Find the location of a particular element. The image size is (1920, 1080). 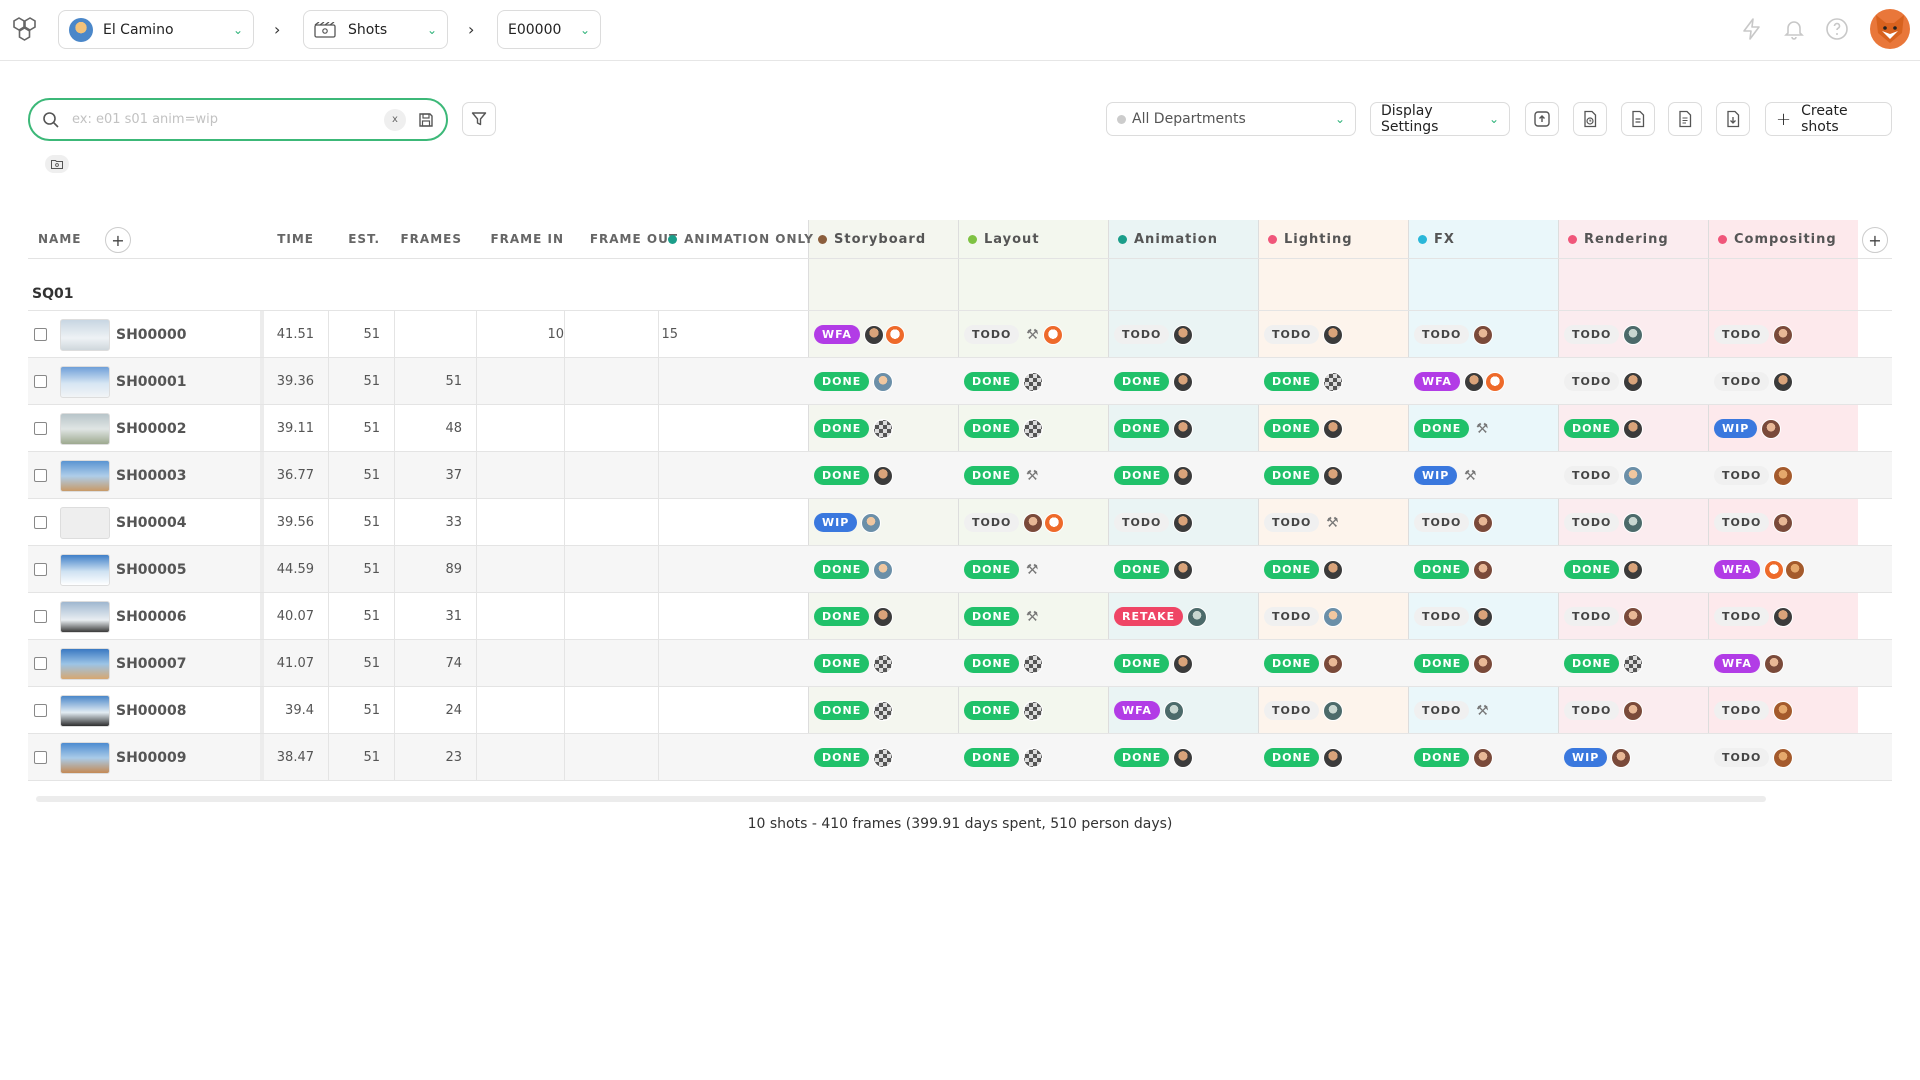

shot-name: SH00004 is located at coordinates (151, 523).